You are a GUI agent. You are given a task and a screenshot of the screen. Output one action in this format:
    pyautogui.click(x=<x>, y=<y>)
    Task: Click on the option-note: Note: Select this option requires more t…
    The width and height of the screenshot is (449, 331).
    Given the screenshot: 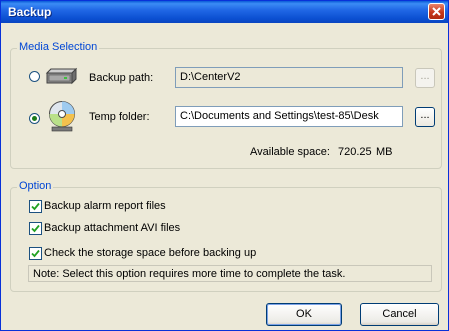 What is the action you would take?
    pyautogui.click(x=230, y=273)
    